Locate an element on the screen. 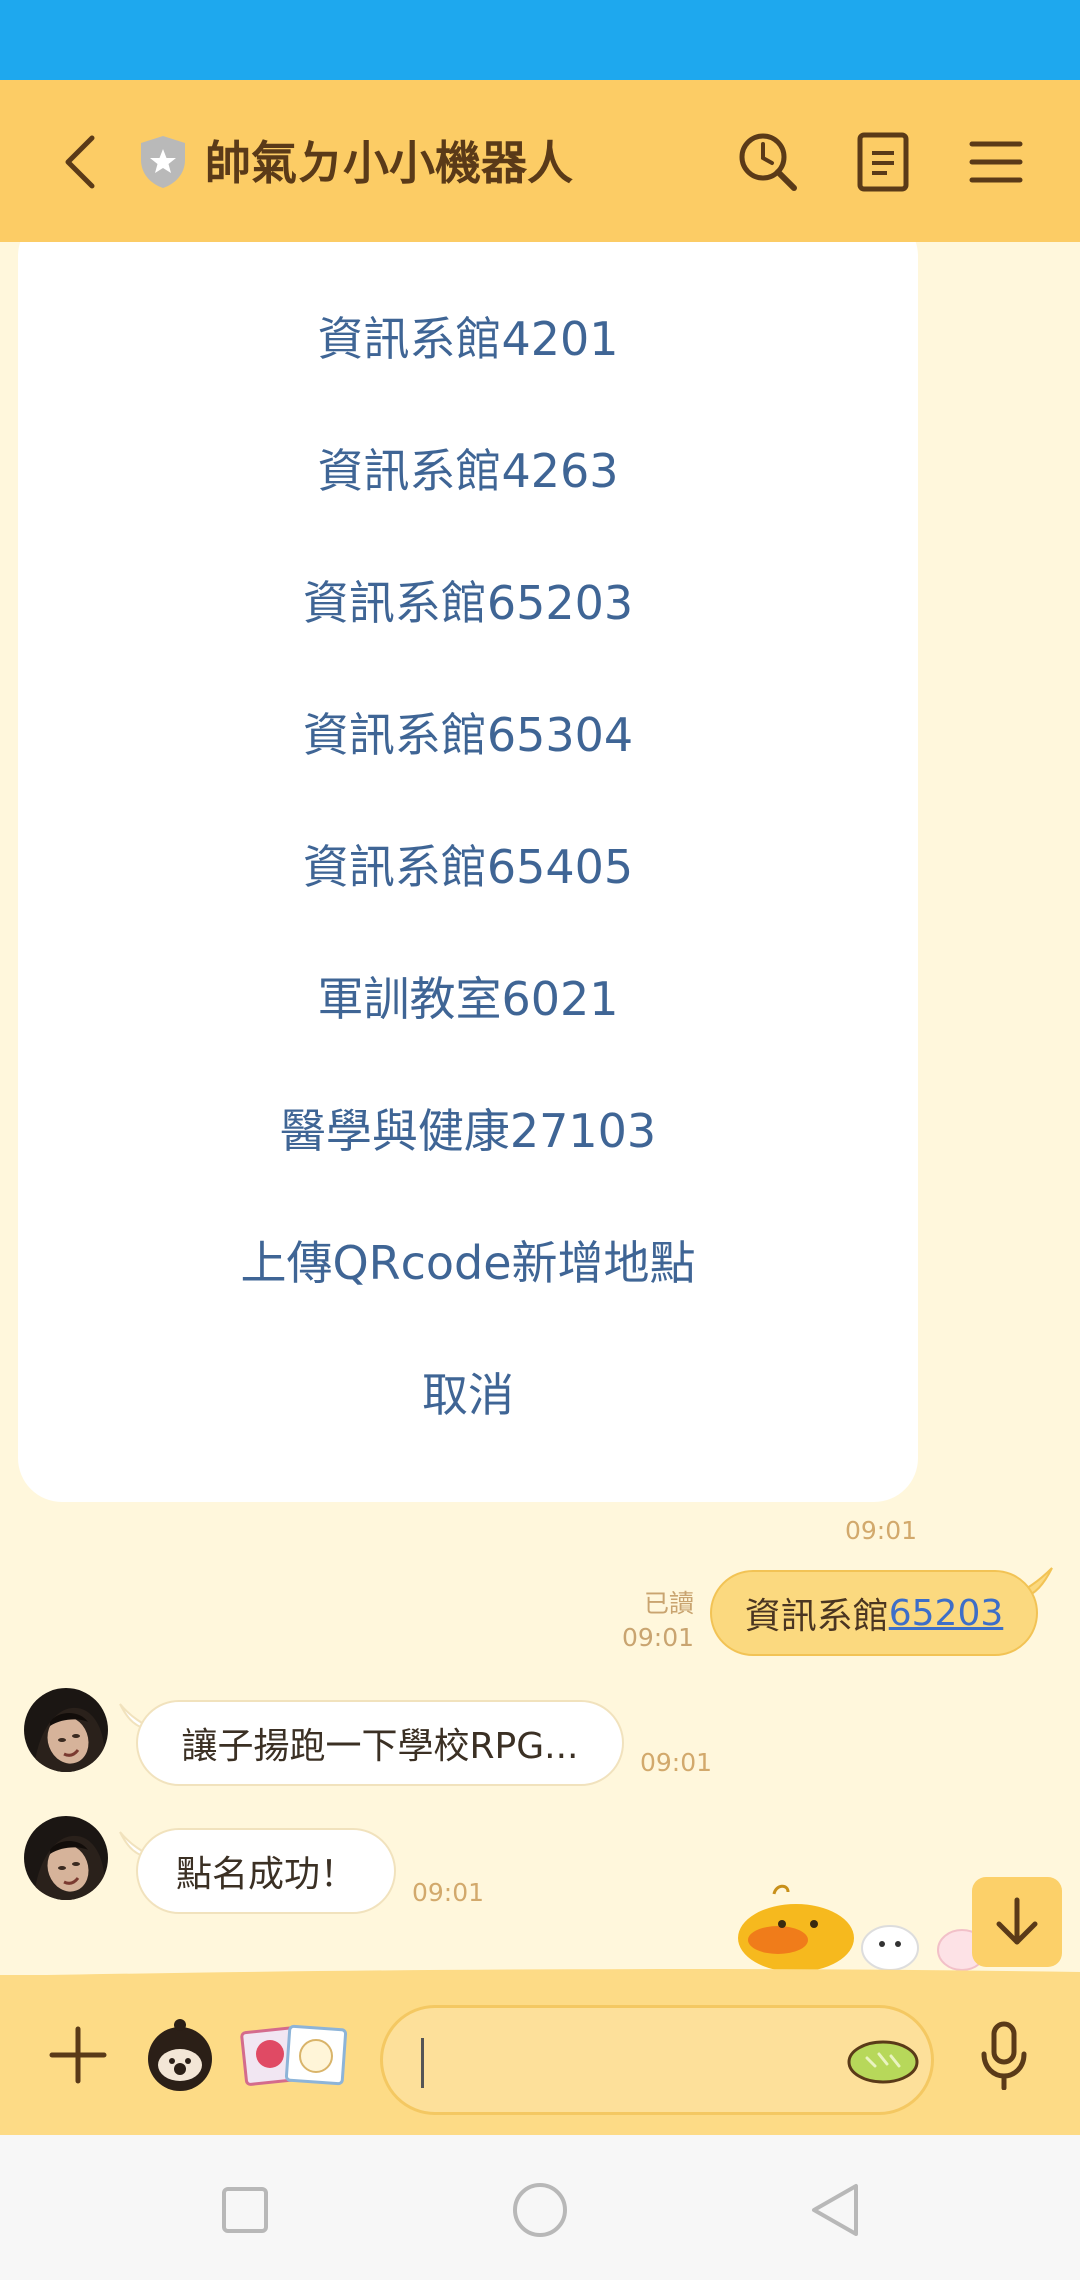 Image resolution: width=1080 pixels, height=2280 pixels. back-nav-button is located at coordinates (835, 2210).